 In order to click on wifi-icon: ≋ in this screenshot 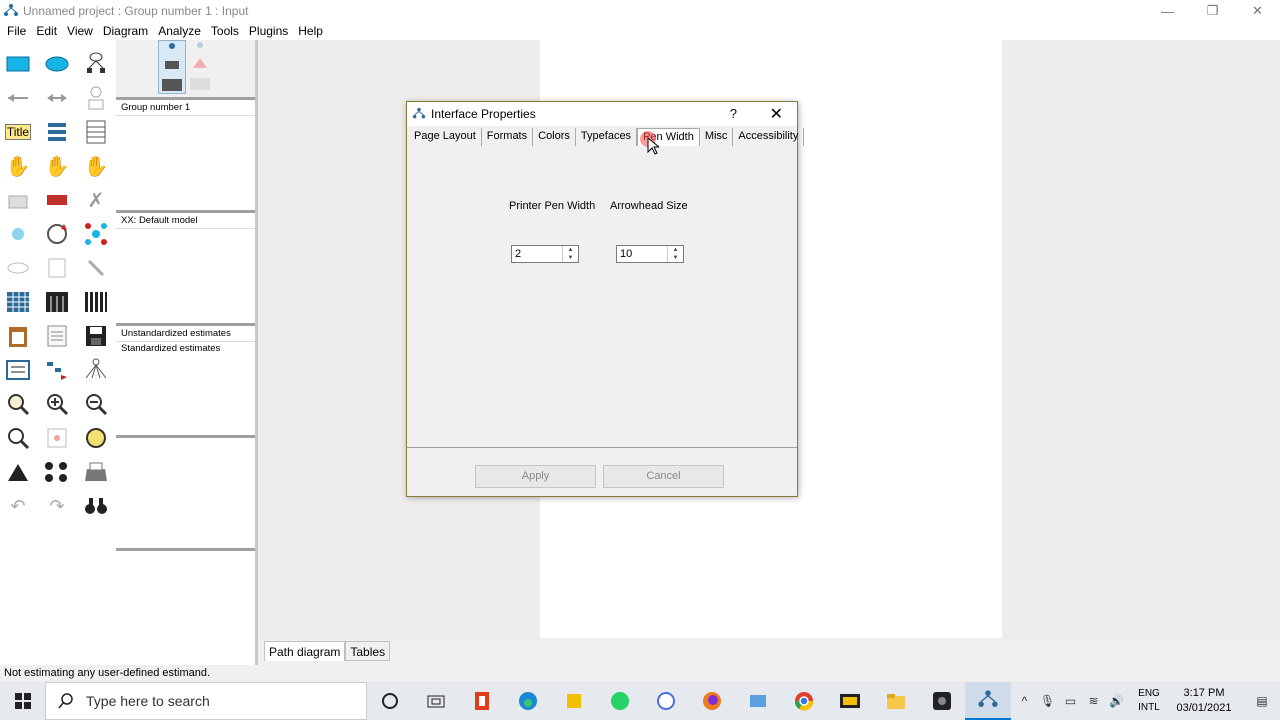, I will do `click(1093, 701)`.